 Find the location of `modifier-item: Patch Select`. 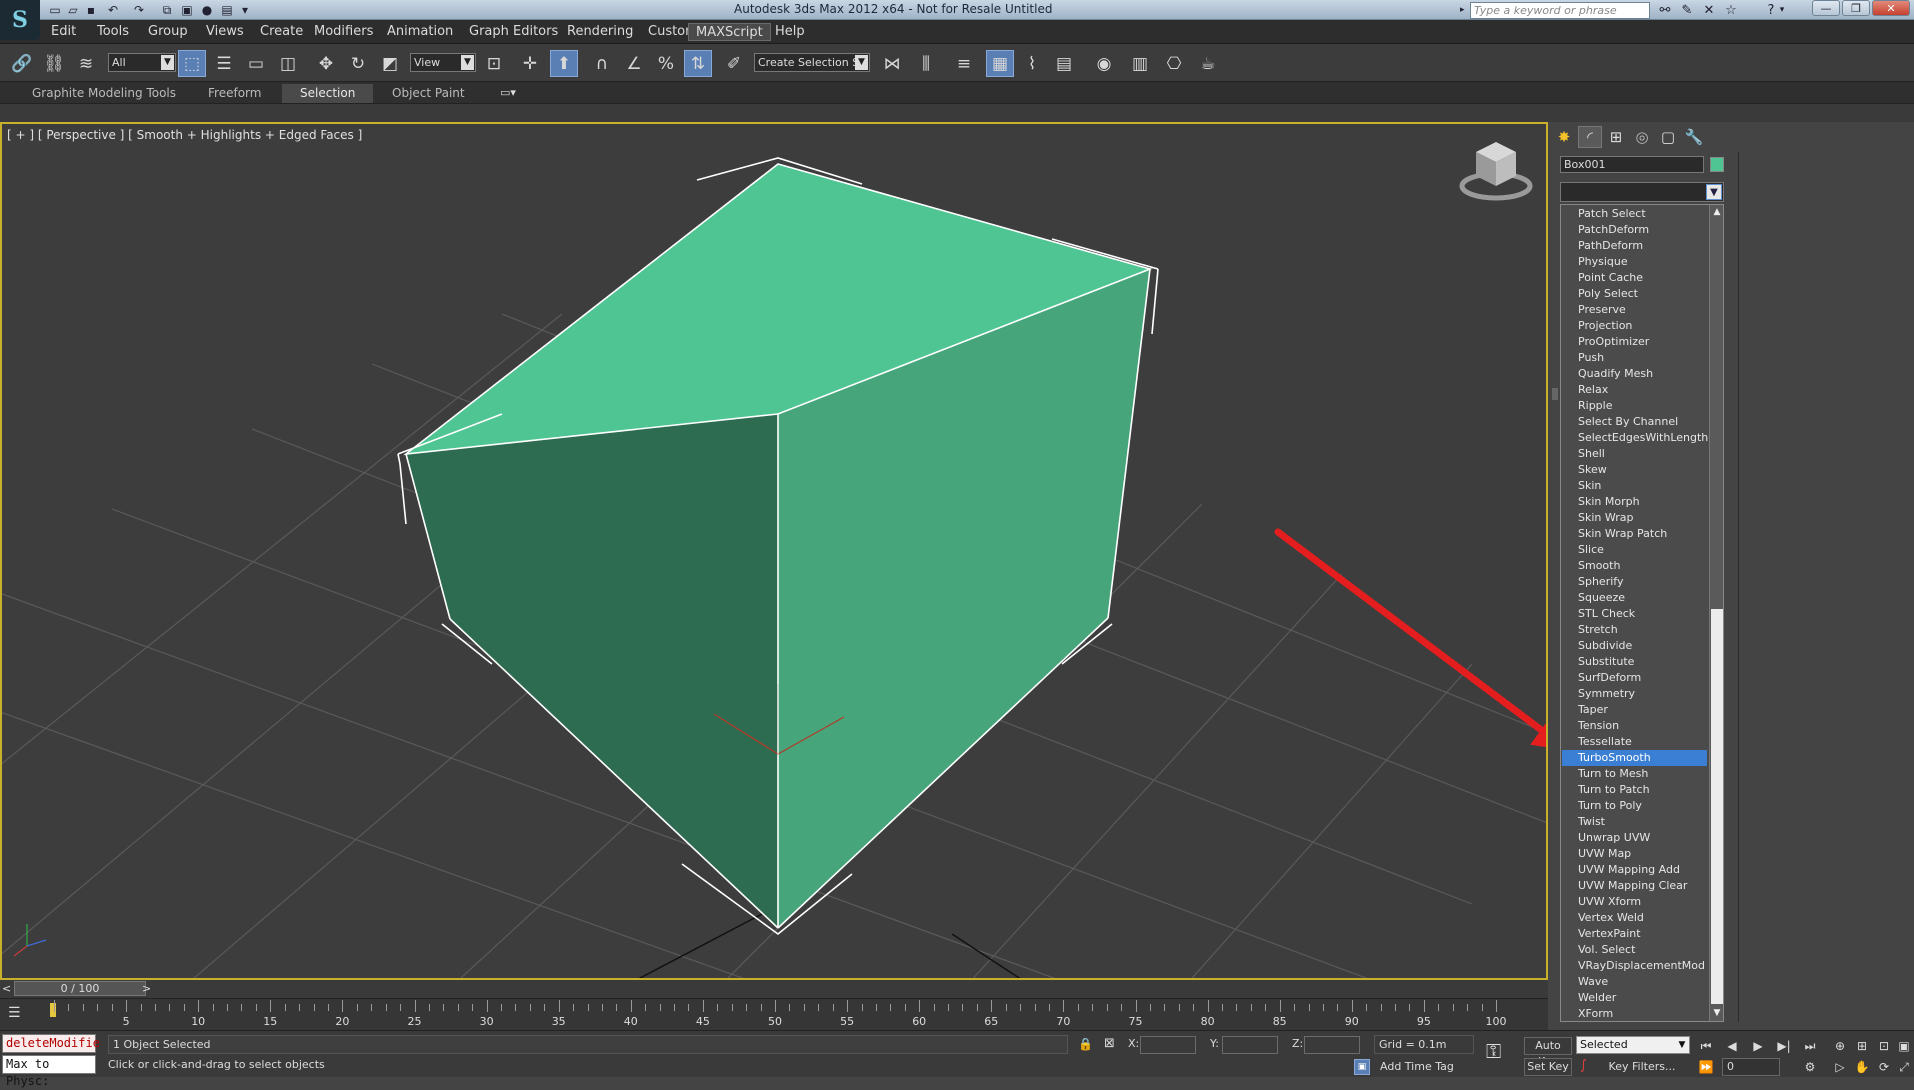

modifier-item: Patch Select is located at coordinates (1634, 214).